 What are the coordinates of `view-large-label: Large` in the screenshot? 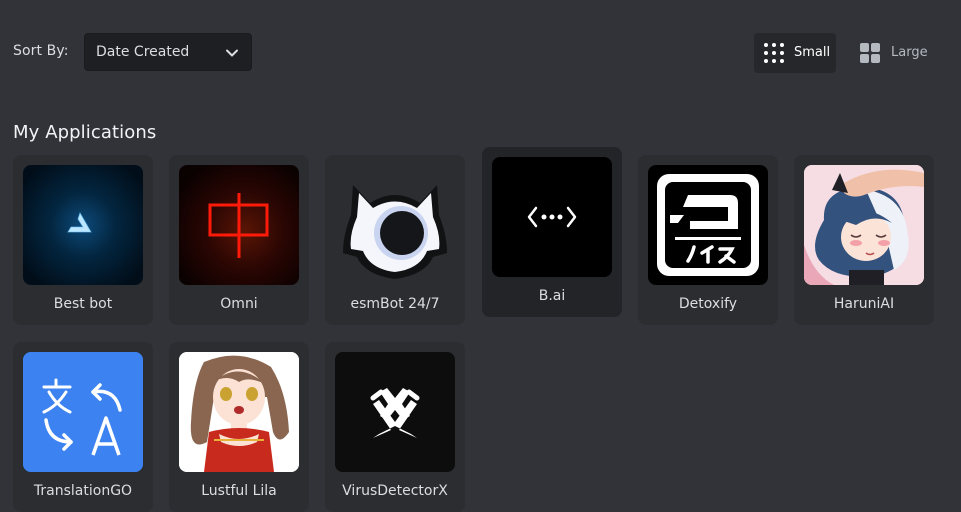 It's located at (909, 52).